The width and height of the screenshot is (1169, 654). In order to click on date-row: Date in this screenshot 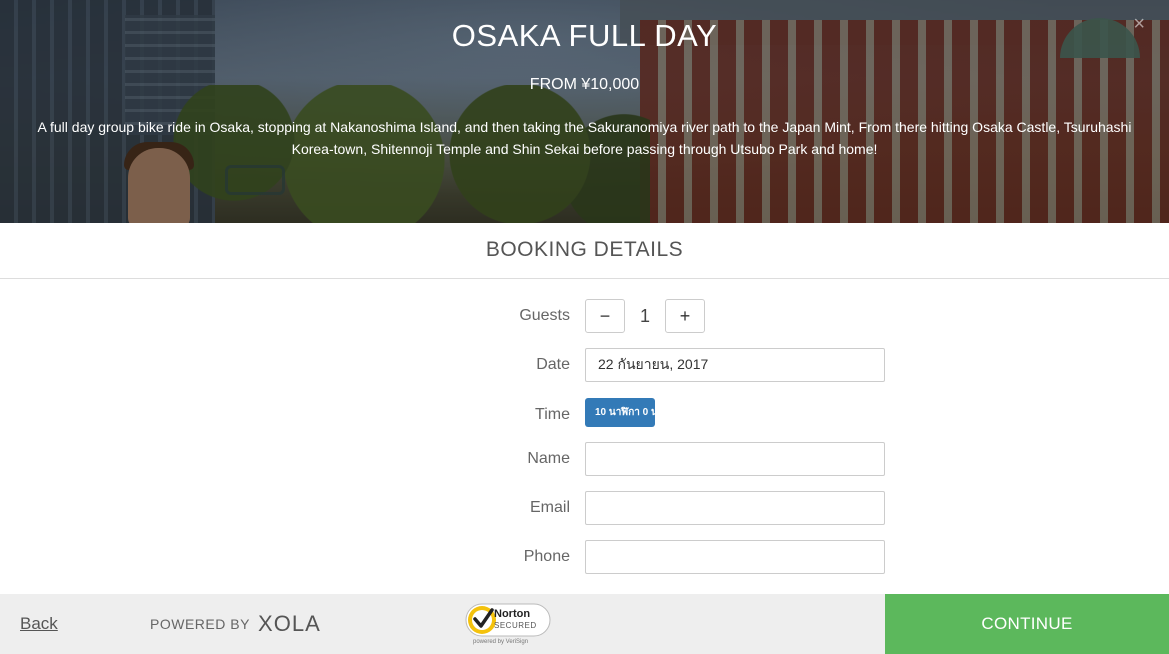, I will do `click(584, 365)`.